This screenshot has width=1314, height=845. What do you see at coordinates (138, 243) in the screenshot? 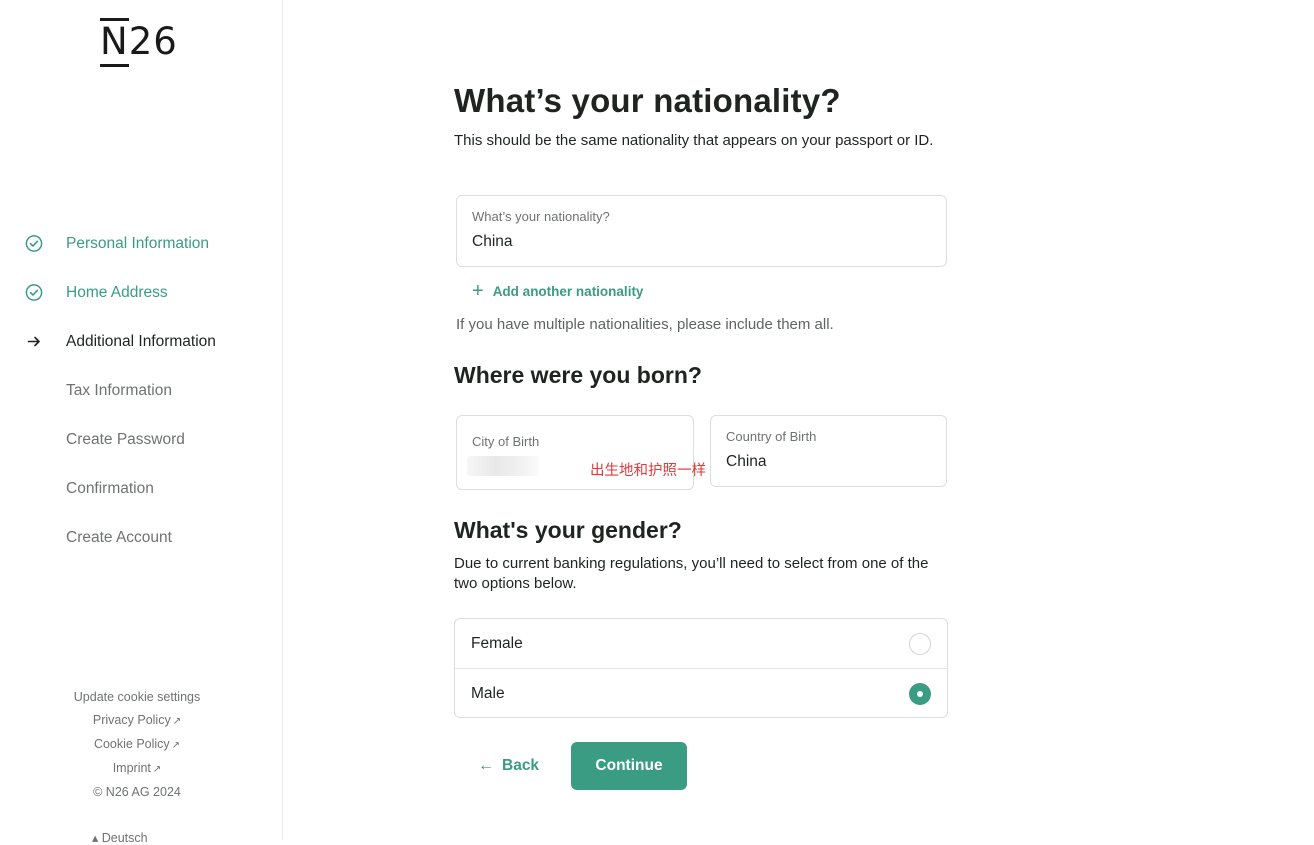
I see `step-label: Personal Information` at bounding box center [138, 243].